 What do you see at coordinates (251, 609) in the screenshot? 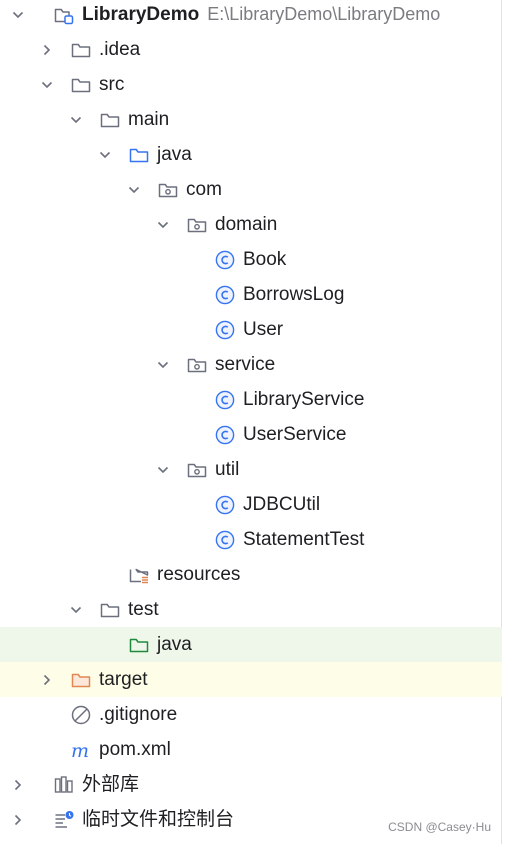
I see `tree-item-test: test` at bounding box center [251, 609].